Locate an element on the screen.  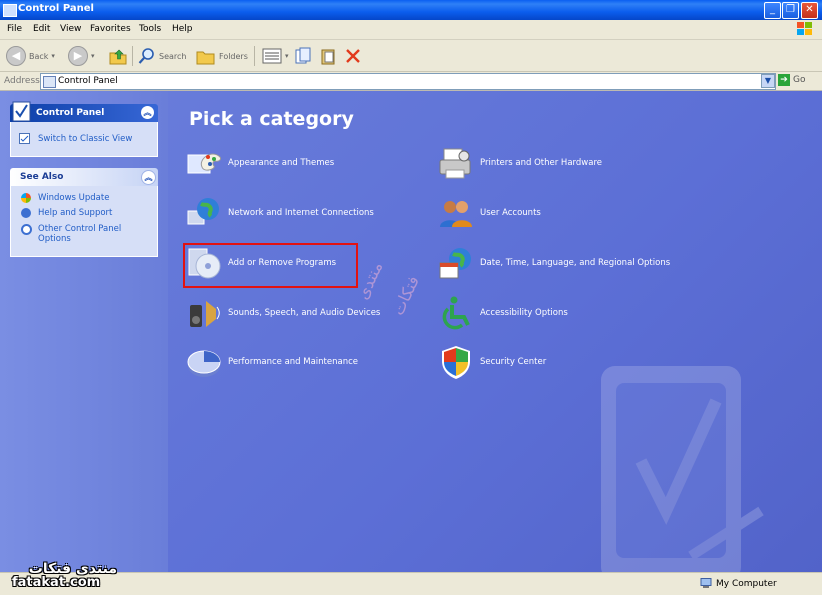
windows-update-icon is located at coordinates (26, 198).